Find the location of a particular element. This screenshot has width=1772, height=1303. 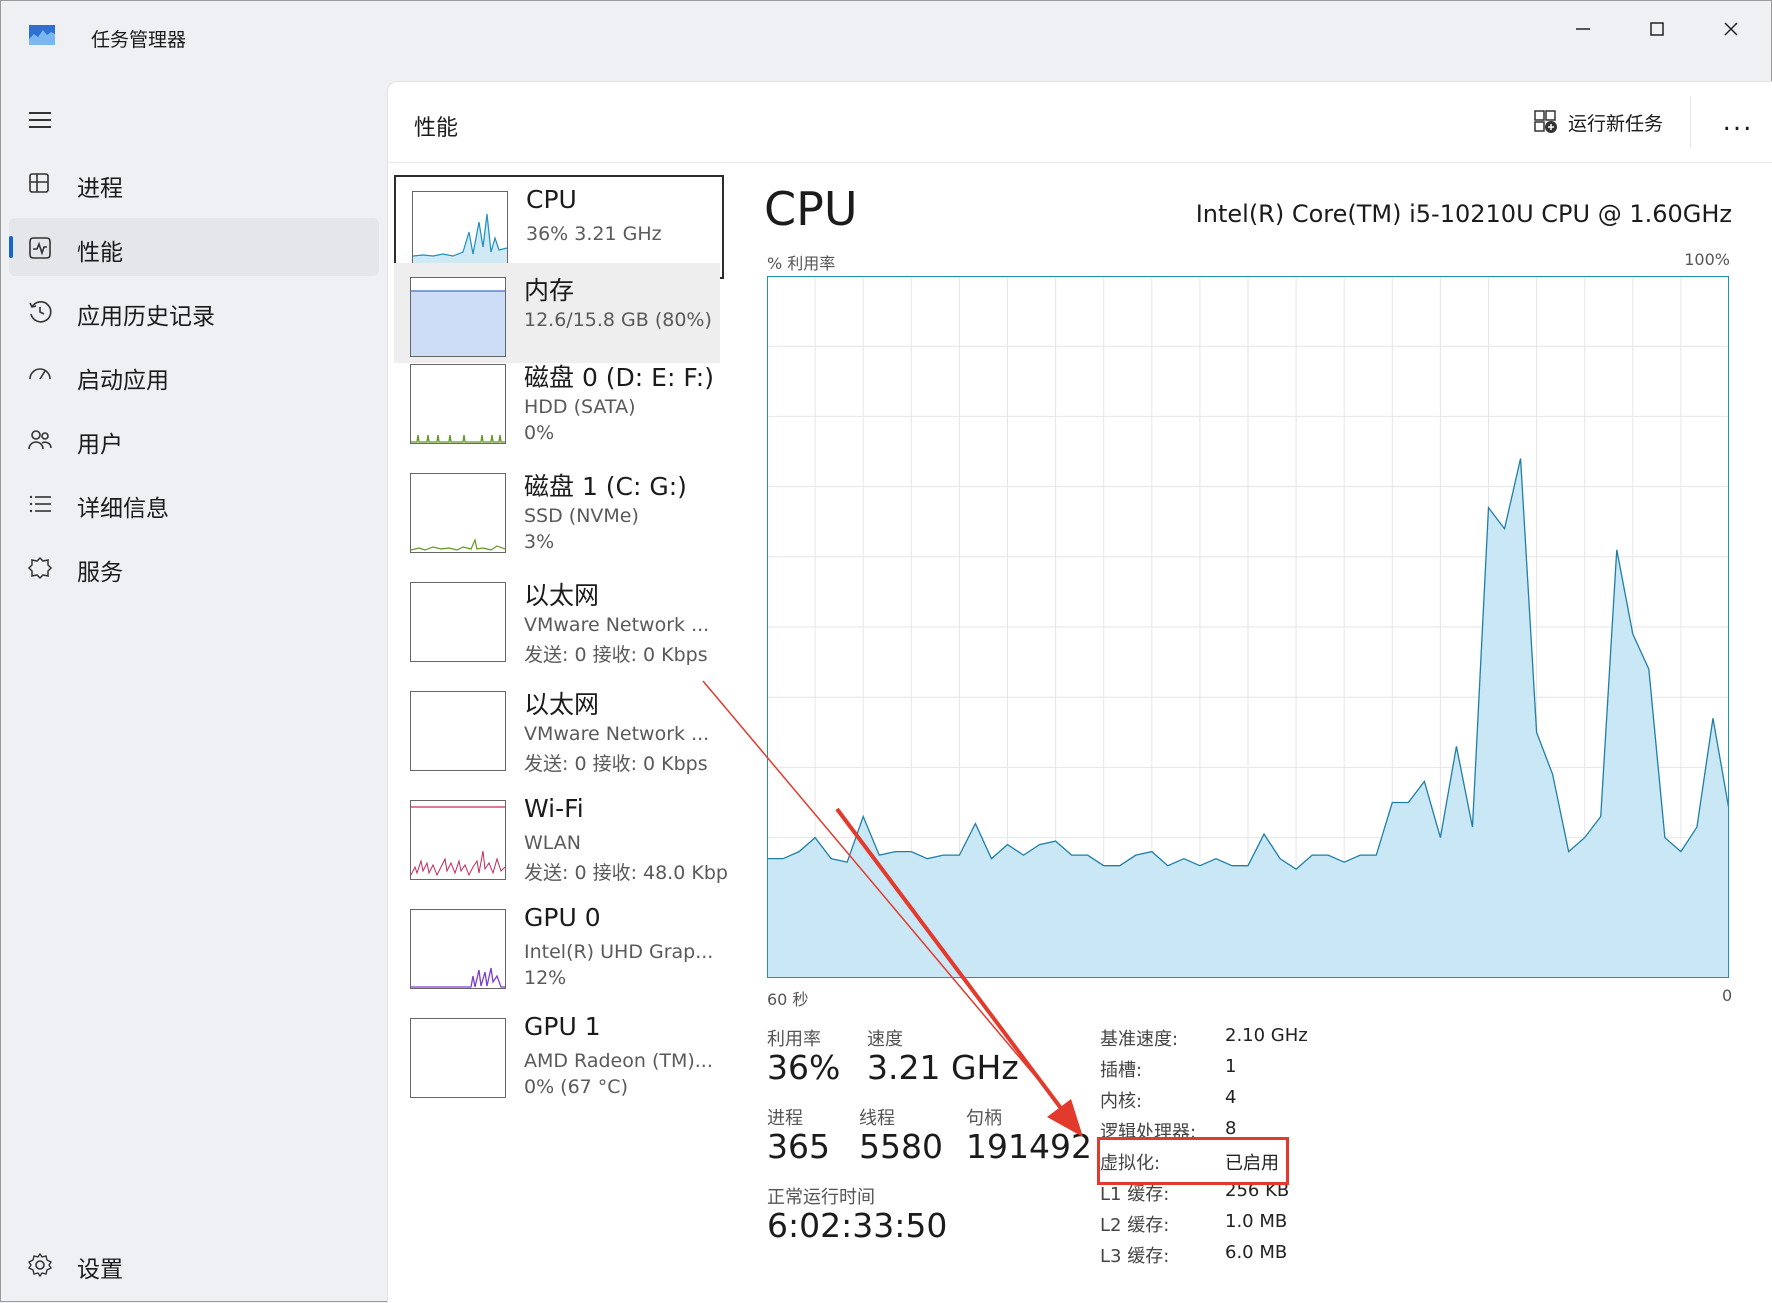

spec-label-l3-cache: L3 缓存: is located at coordinates (1135, 1256).